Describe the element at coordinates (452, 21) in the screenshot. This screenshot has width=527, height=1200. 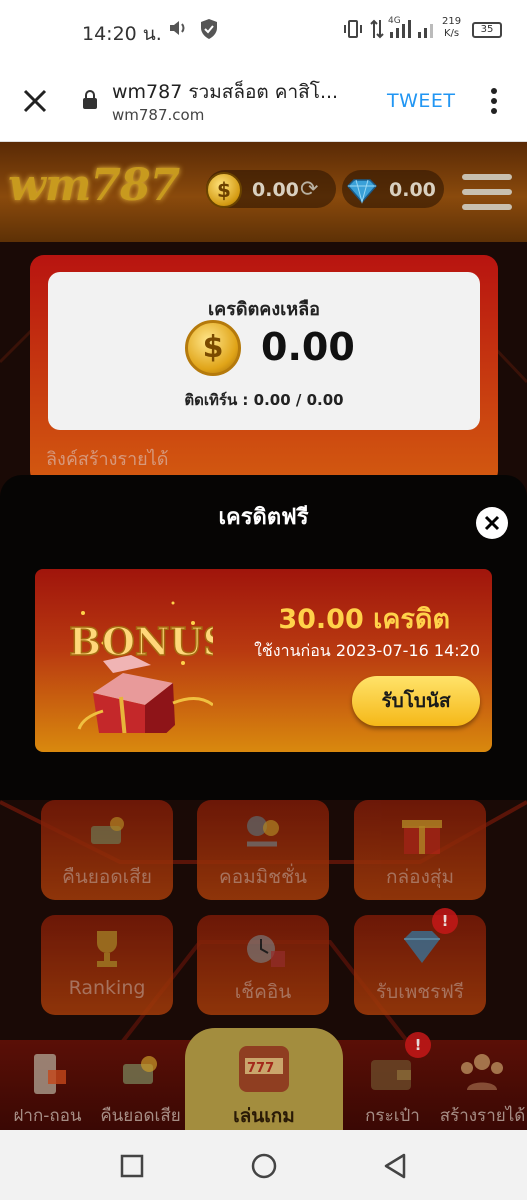
I see `net-speed-value: 219` at that location.